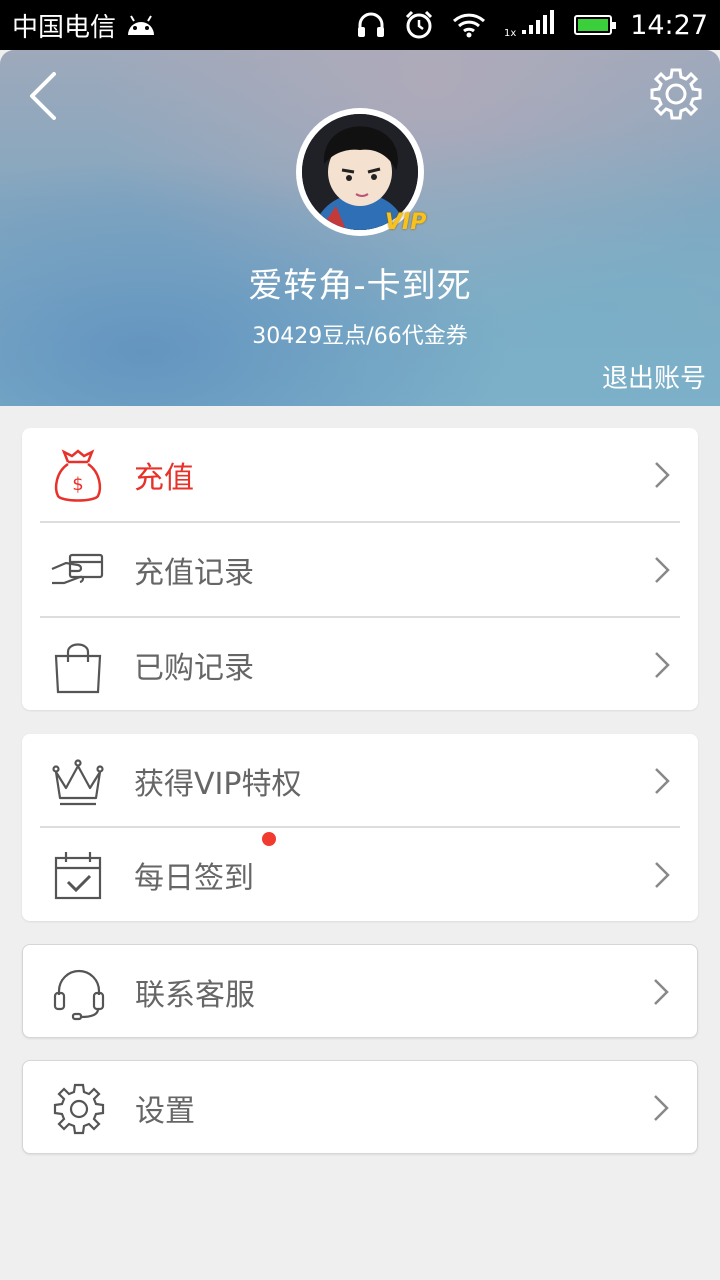 This screenshot has height=1280, width=720. What do you see at coordinates (654, 376) in the screenshot?
I see `logout-button: 退出账号` at bounding box center [654, 376].